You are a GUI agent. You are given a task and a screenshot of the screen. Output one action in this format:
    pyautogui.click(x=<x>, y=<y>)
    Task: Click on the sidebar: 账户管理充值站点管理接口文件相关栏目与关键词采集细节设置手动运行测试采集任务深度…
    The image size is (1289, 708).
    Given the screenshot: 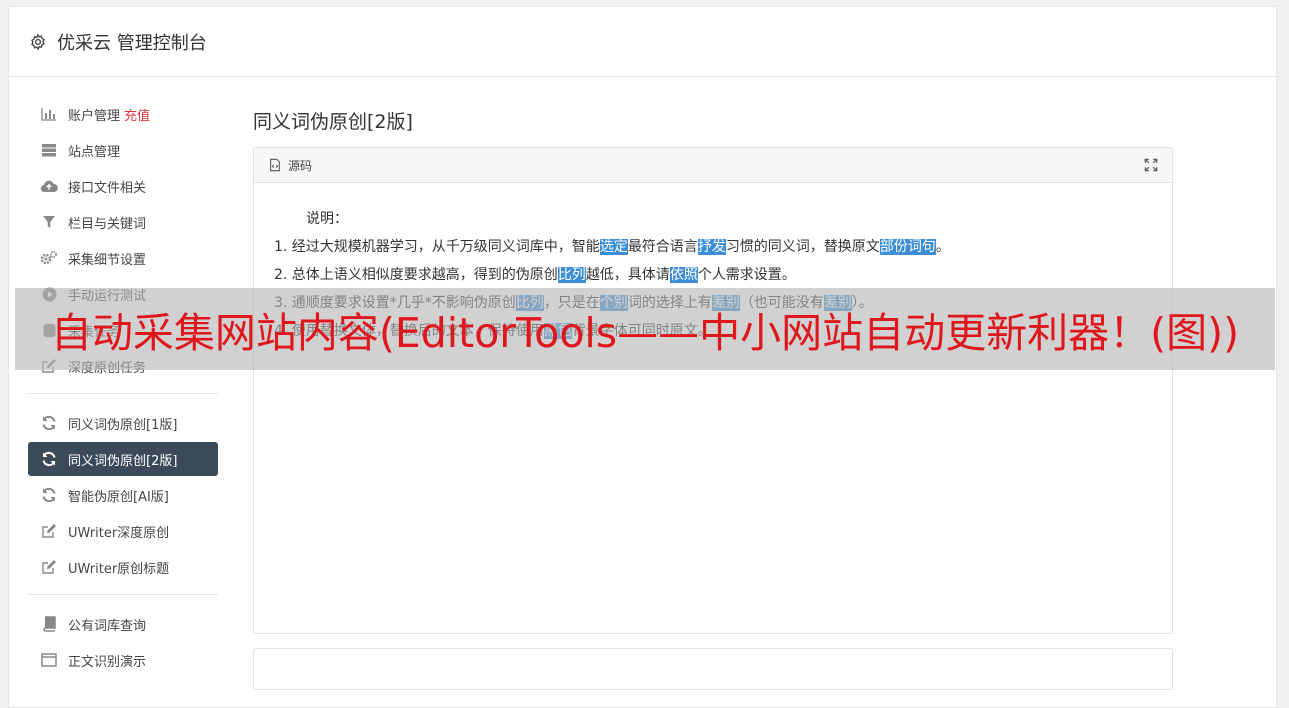 What is the action you would take?
    pyautogui.click(x=123, y=388)
    